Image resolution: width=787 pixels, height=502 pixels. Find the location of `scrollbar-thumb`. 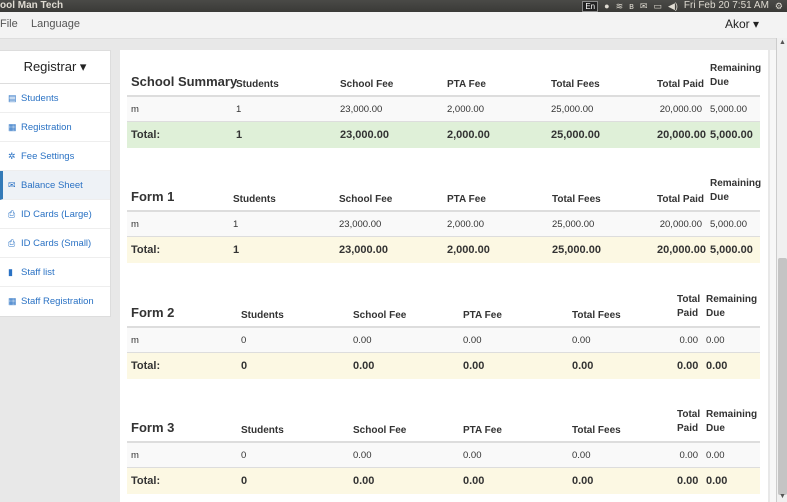

scrollbar-thumb is located at coordinates (782, 376).